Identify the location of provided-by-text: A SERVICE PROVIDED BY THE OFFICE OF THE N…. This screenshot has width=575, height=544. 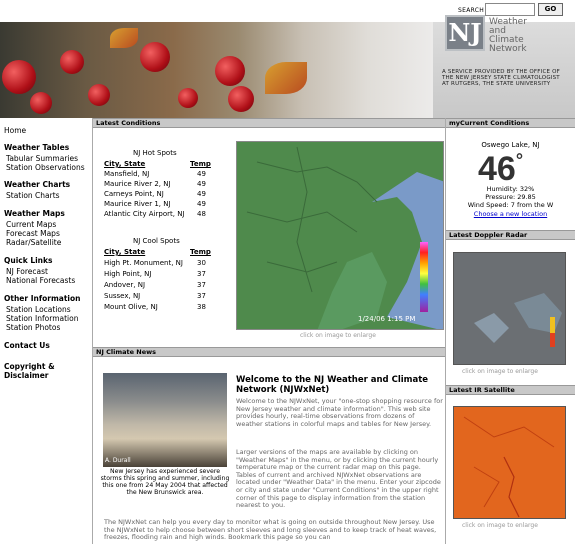
(501, 78).